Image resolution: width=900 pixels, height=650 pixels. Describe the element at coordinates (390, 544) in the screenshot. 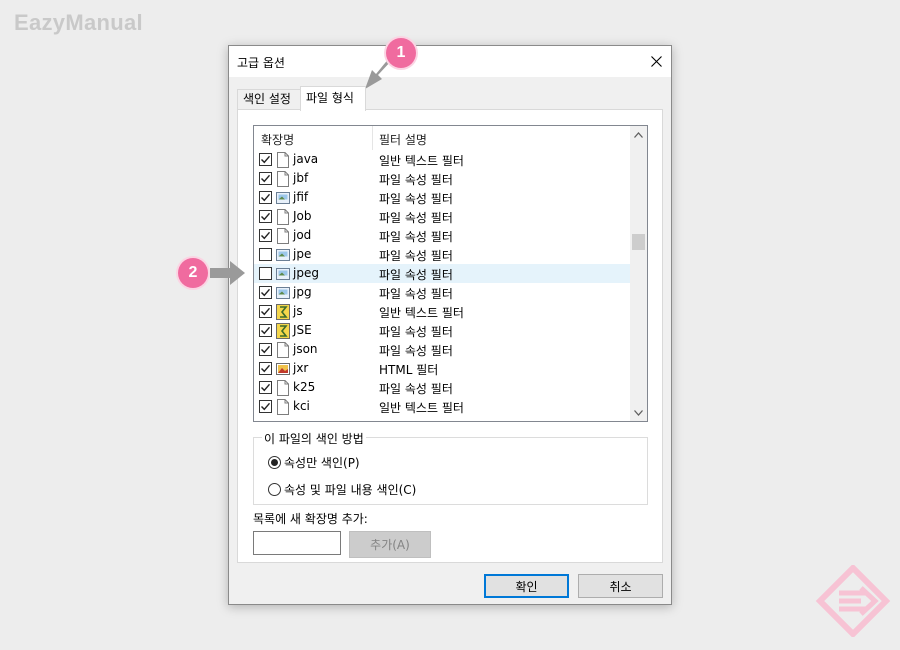

I see `add-extension-button: 추가(A)` at that location.